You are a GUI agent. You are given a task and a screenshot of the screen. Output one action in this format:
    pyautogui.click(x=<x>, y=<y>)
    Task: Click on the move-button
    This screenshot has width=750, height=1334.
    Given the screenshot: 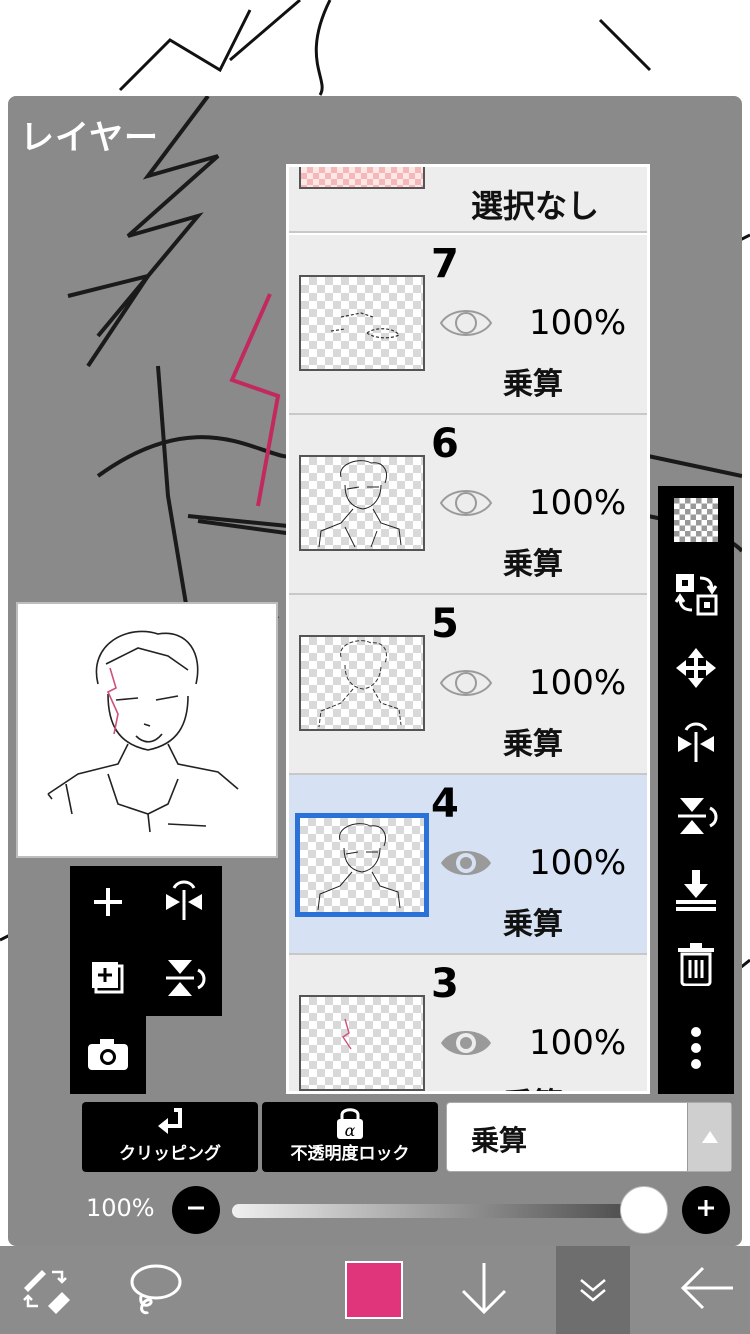 What is the action you would take?
    pyautogui.click(x=696, y=670)
    